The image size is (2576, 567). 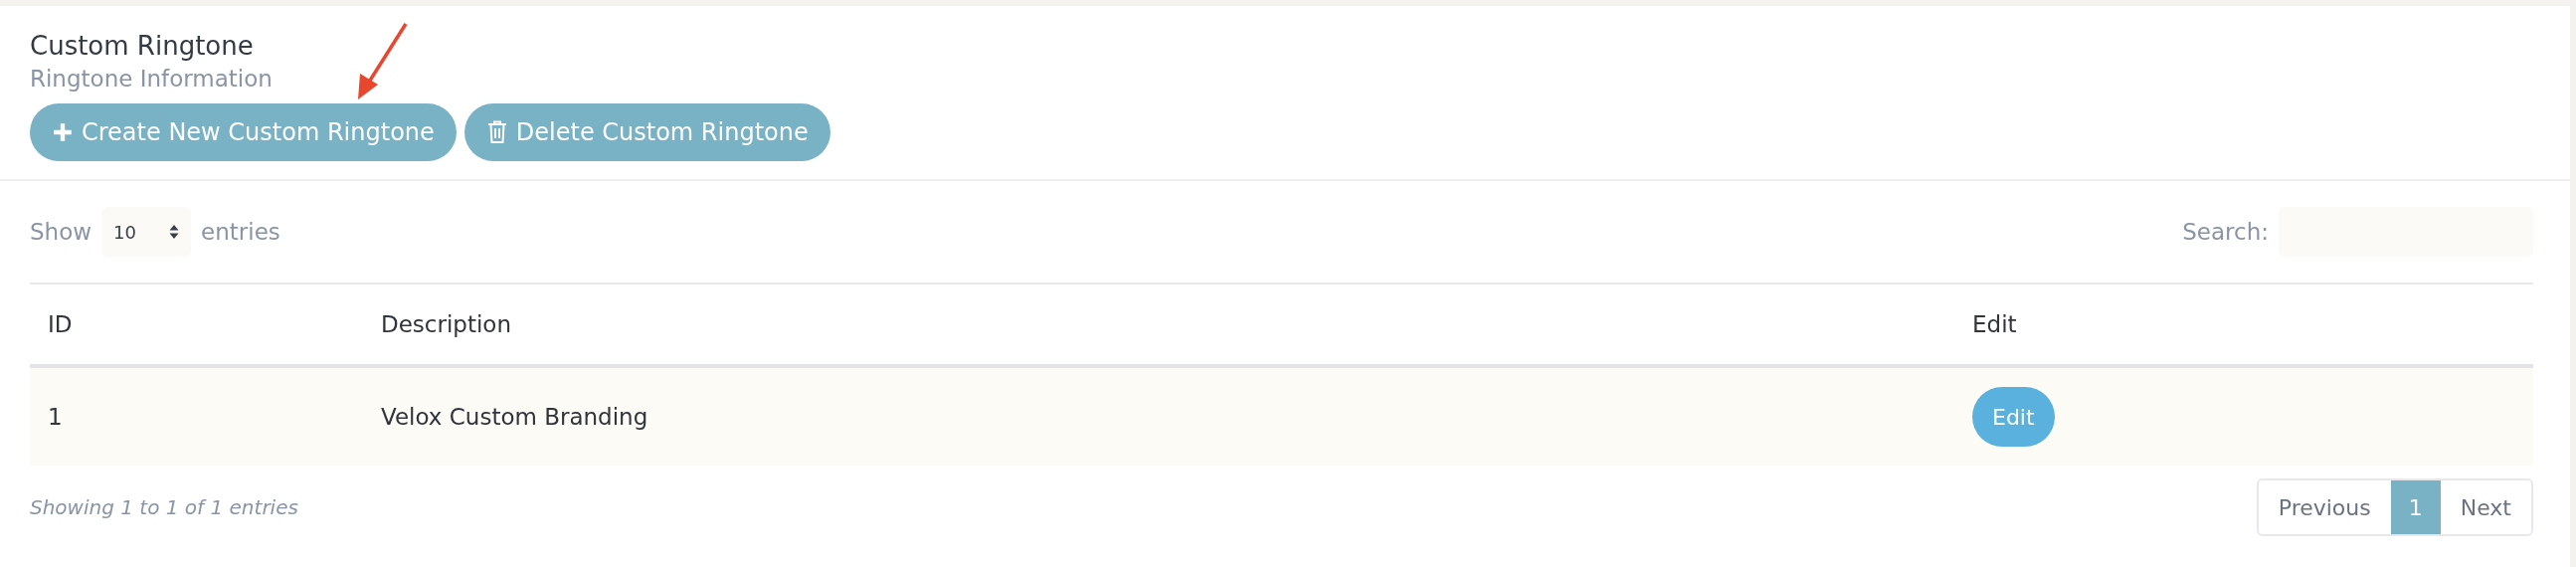 I want to click on show-label: Show, so click(x=61, y=232).